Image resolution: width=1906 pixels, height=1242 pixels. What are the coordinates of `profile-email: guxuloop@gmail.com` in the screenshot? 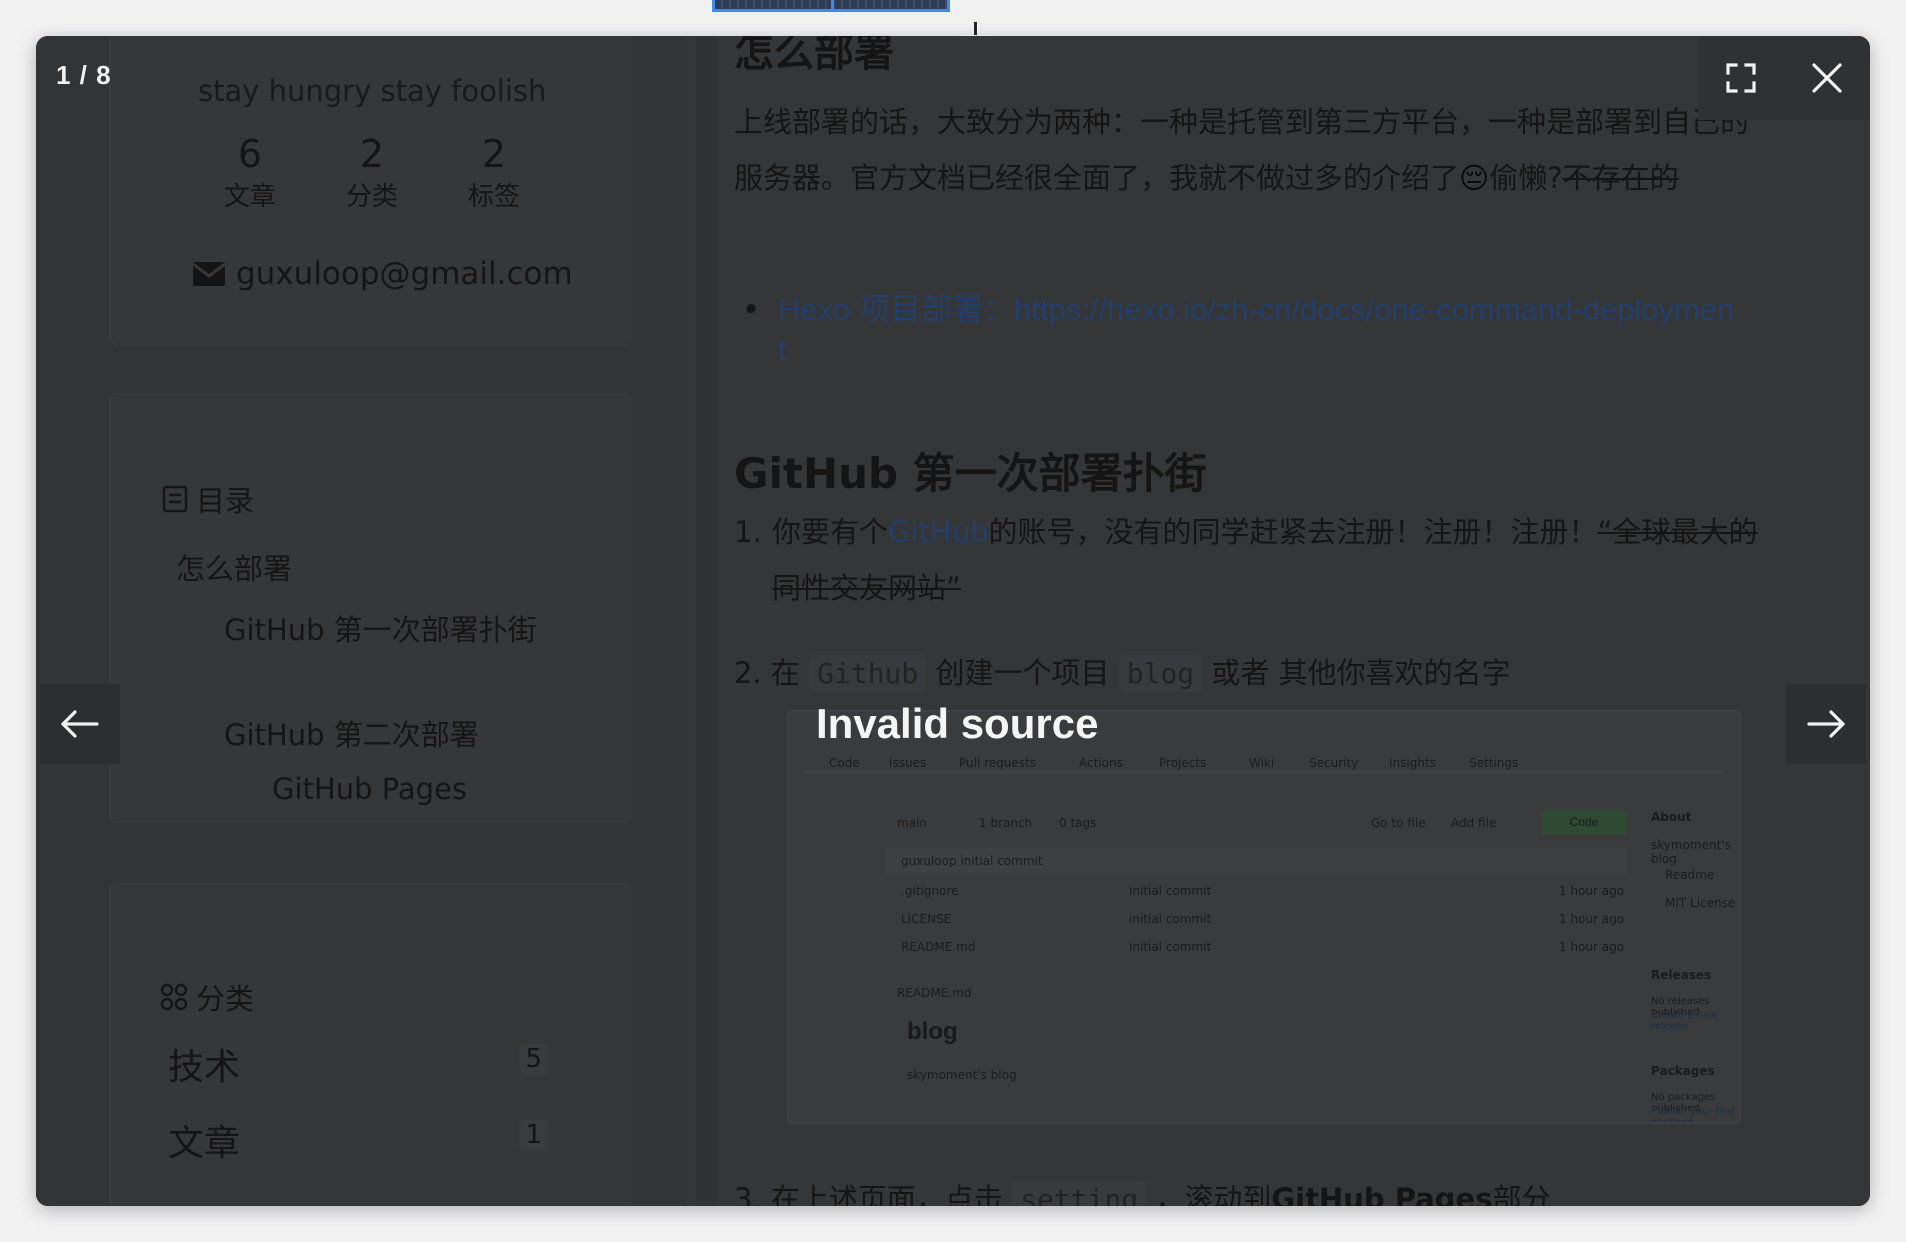 It's located at (404, 274).